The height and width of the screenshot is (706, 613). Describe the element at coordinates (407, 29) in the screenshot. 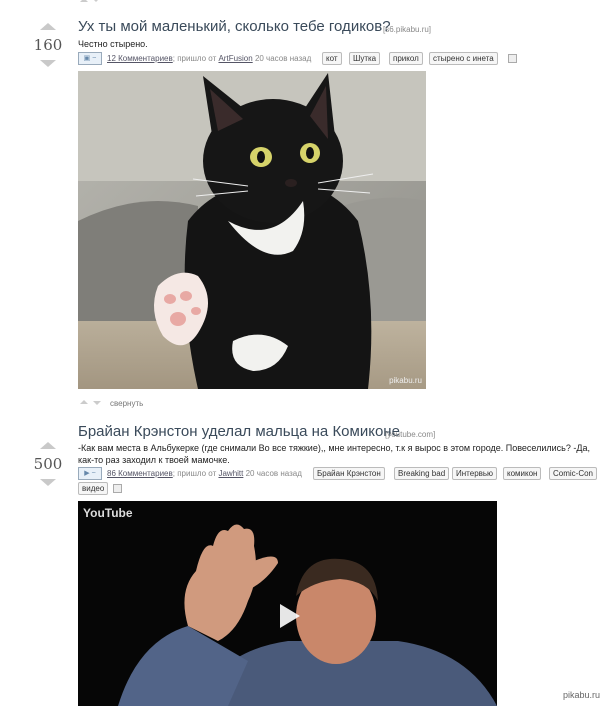

I see `post-domain: [s6.pikabu.ru]` at that location.